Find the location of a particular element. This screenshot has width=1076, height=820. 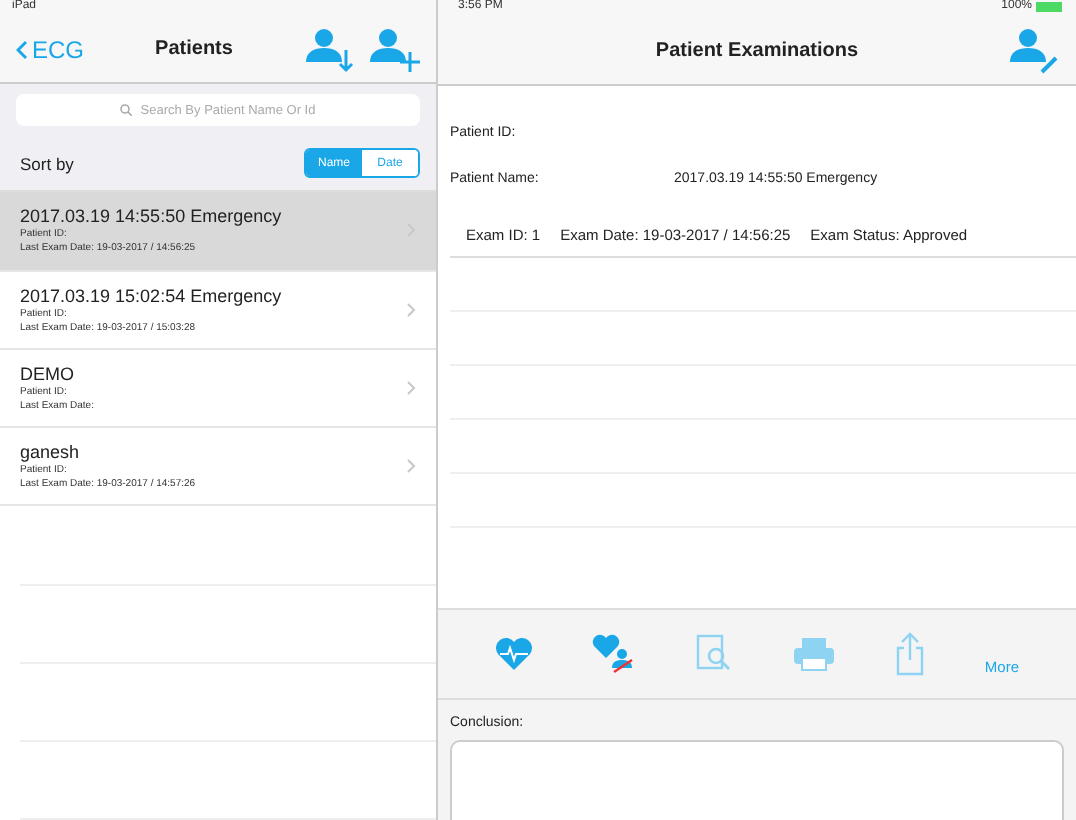

heart-user-icon is located at coordinates (614, 654).